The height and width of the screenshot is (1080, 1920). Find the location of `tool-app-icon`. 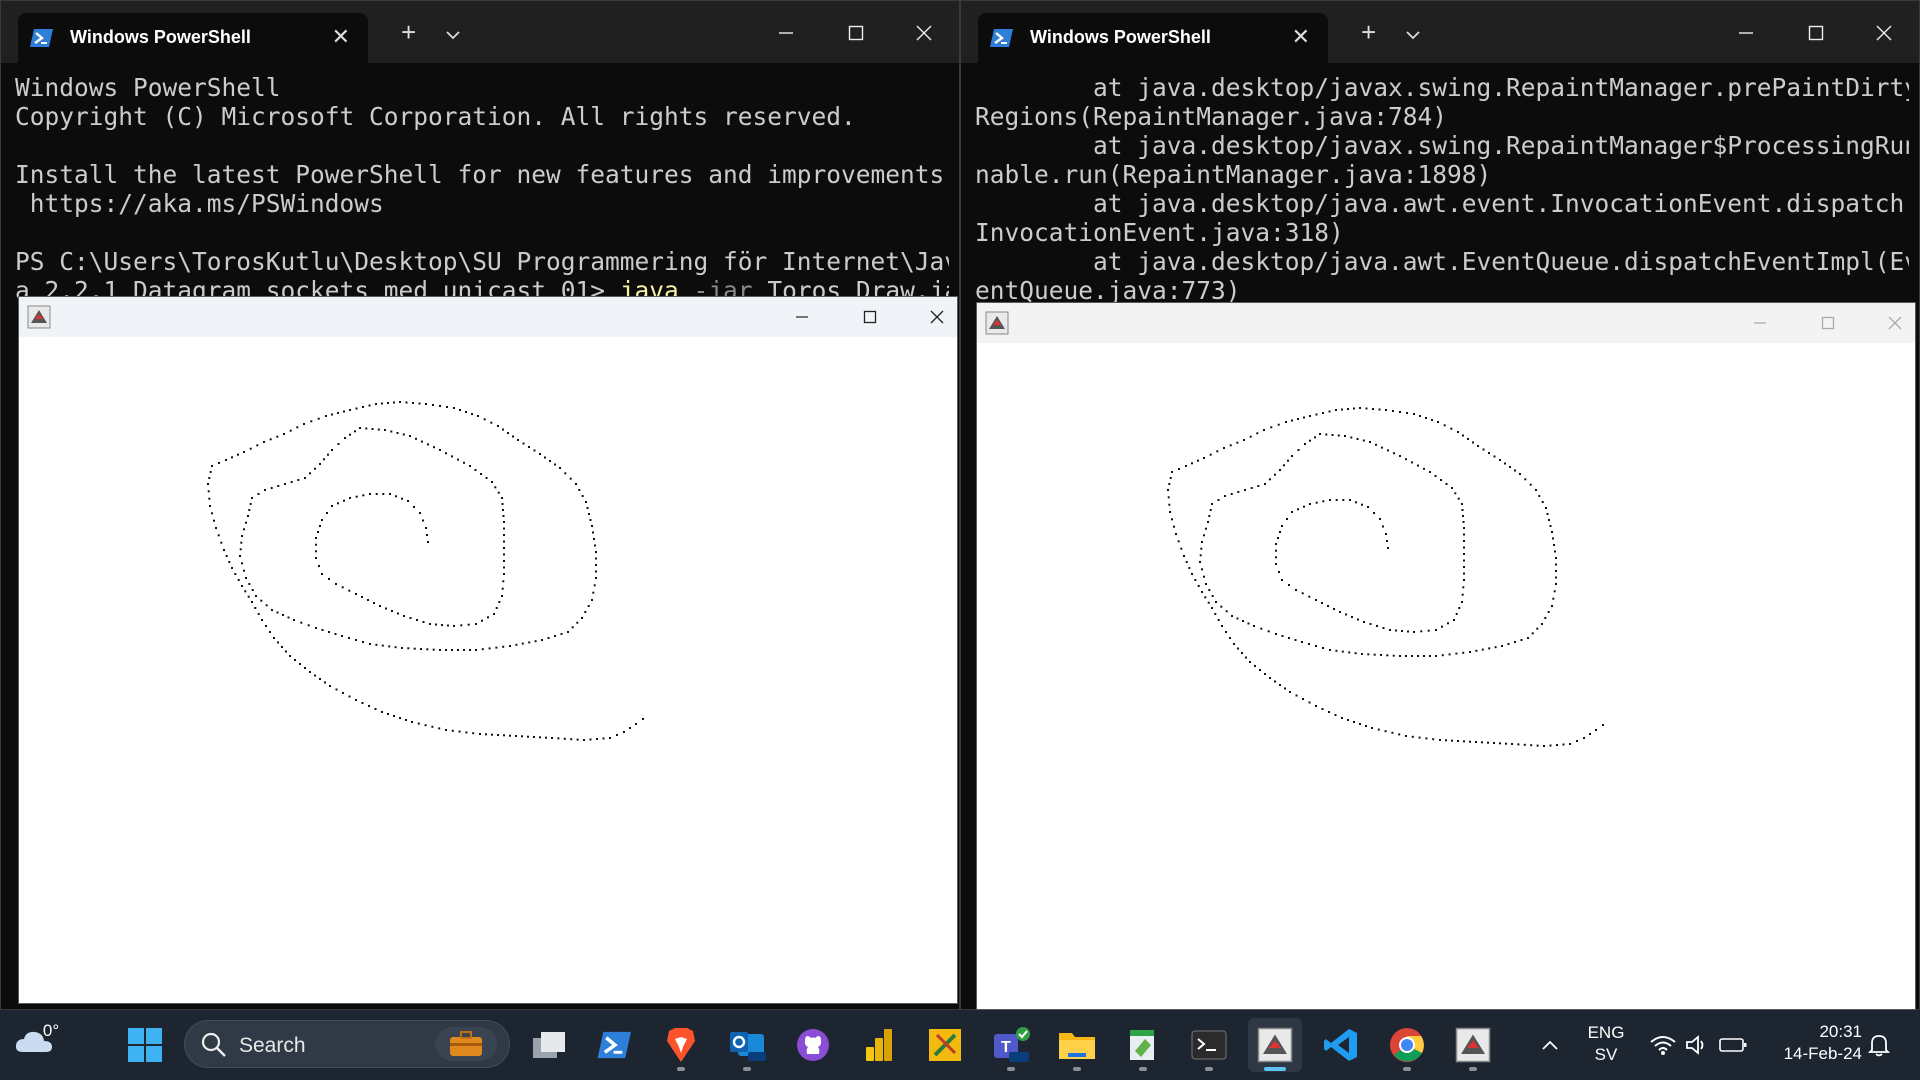

tool-app-icon is located at coordinates (945, 1045).